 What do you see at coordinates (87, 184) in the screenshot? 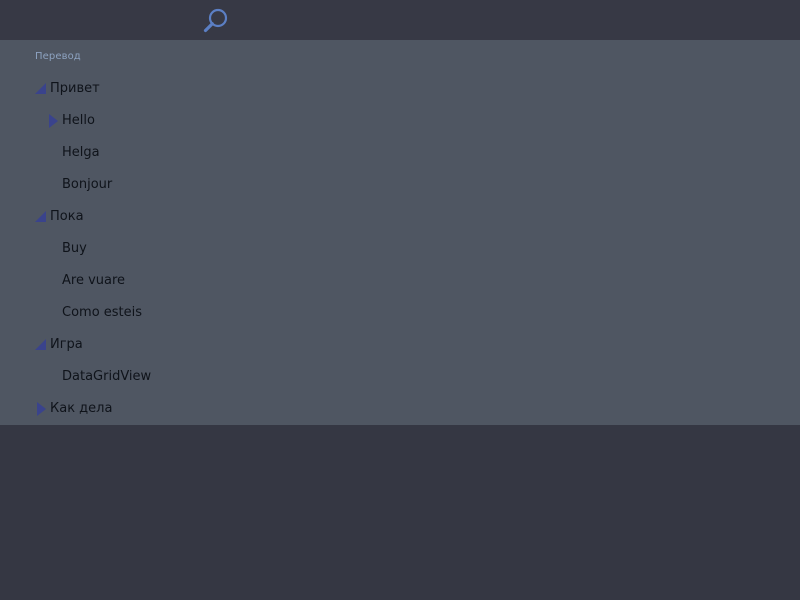
I see `tree-node-label: Bonjour` at bounding box center [87, 184].